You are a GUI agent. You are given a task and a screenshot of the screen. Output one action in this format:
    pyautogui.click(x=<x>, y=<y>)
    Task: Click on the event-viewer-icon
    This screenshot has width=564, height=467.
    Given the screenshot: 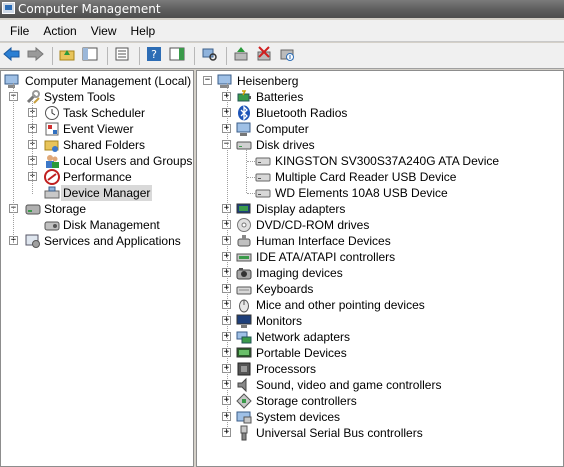 What is the action you would take?
    pyautogui.click(x=52, y=129)
    